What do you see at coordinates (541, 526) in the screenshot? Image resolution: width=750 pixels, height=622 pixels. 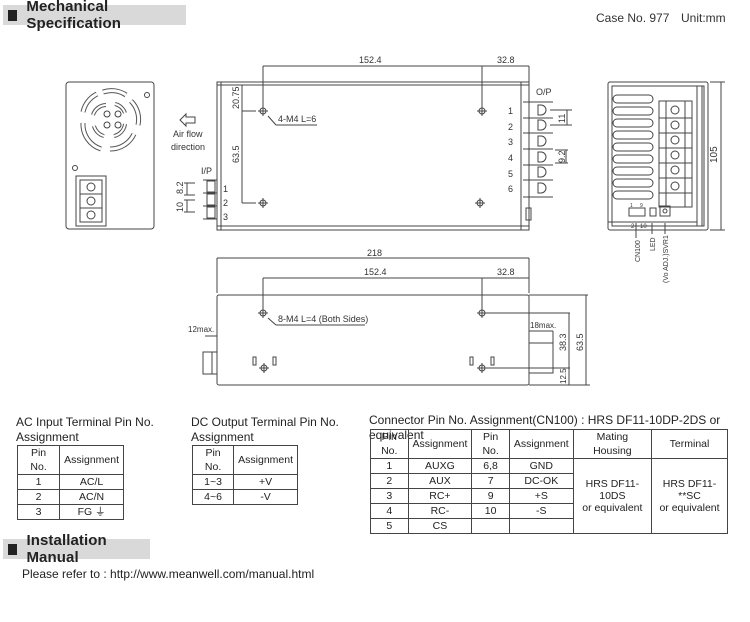 I see `cell` at bounding box center [541, 526].